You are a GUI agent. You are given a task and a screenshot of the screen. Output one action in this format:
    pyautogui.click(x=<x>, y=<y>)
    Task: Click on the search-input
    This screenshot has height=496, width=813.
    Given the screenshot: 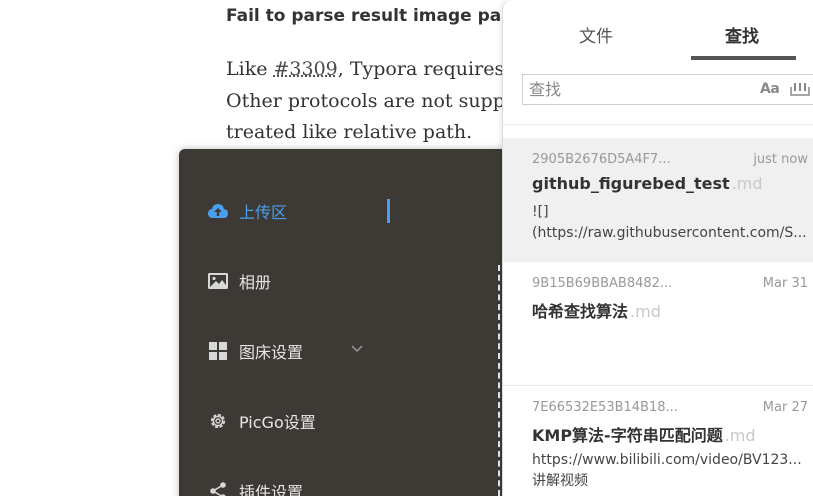 What is the action you would take?
    pyautogui.click(x=638, y=89)
    